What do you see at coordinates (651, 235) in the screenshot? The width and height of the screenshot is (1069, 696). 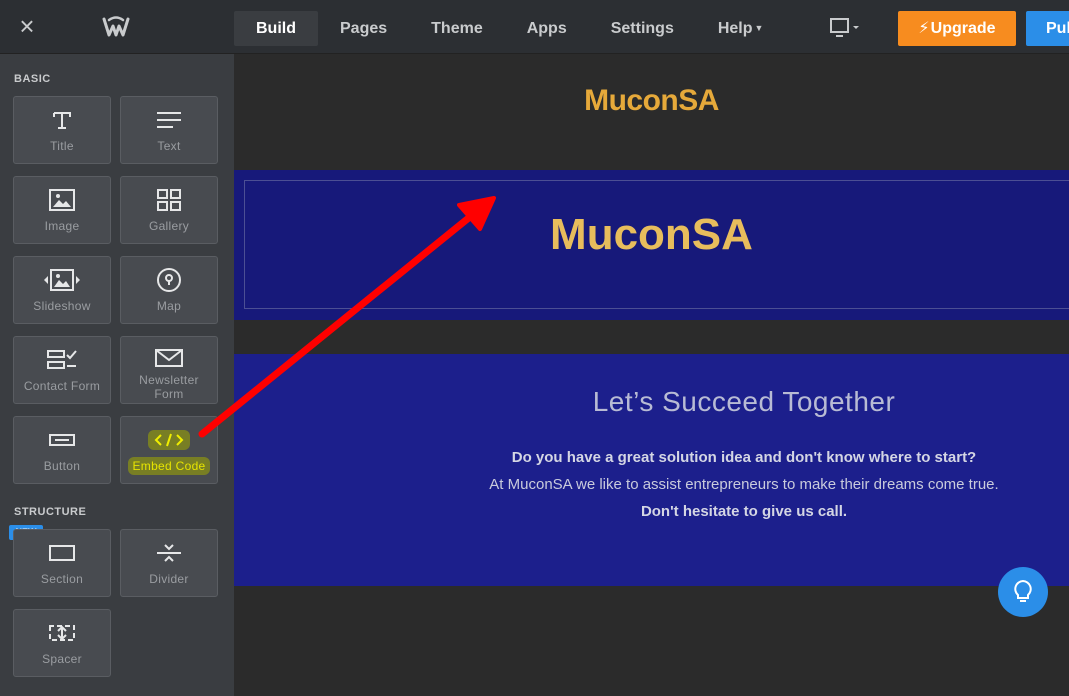 I see `banner-title: MuconSA` at bounding box center [651, 235].